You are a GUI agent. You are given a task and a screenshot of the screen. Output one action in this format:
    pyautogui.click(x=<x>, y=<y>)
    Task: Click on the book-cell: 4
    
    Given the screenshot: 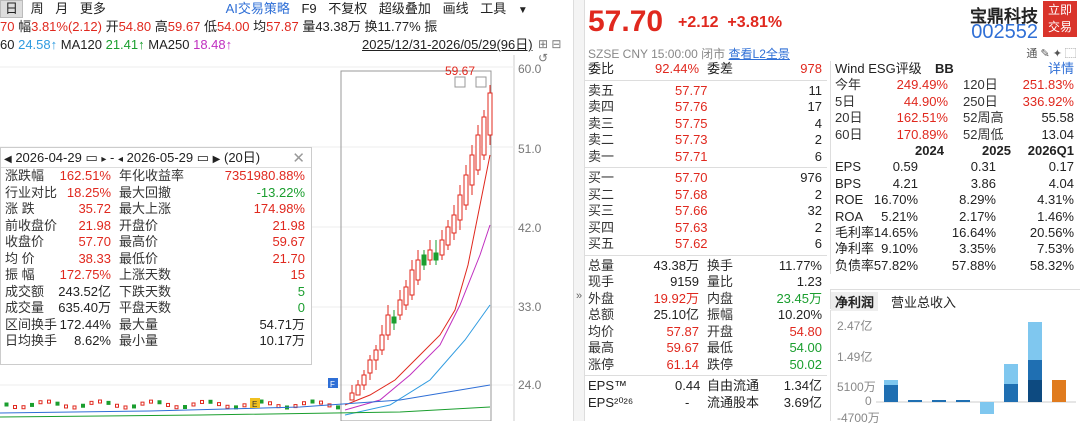 What is the action you would take?
    pyautogui.click(x=818, y=123)
    